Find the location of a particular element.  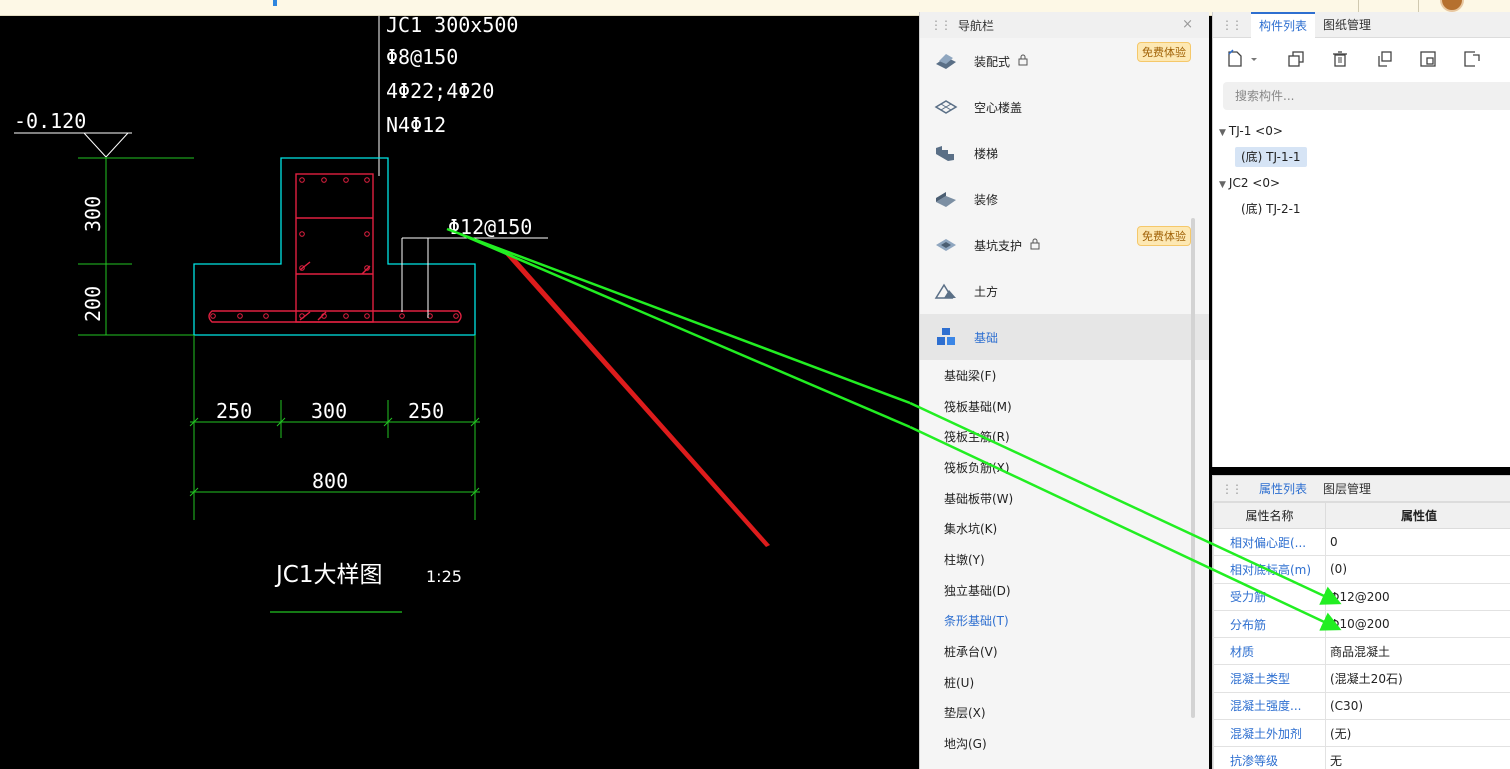

dim-250-right: 250 is located at coordinates (426, 411).